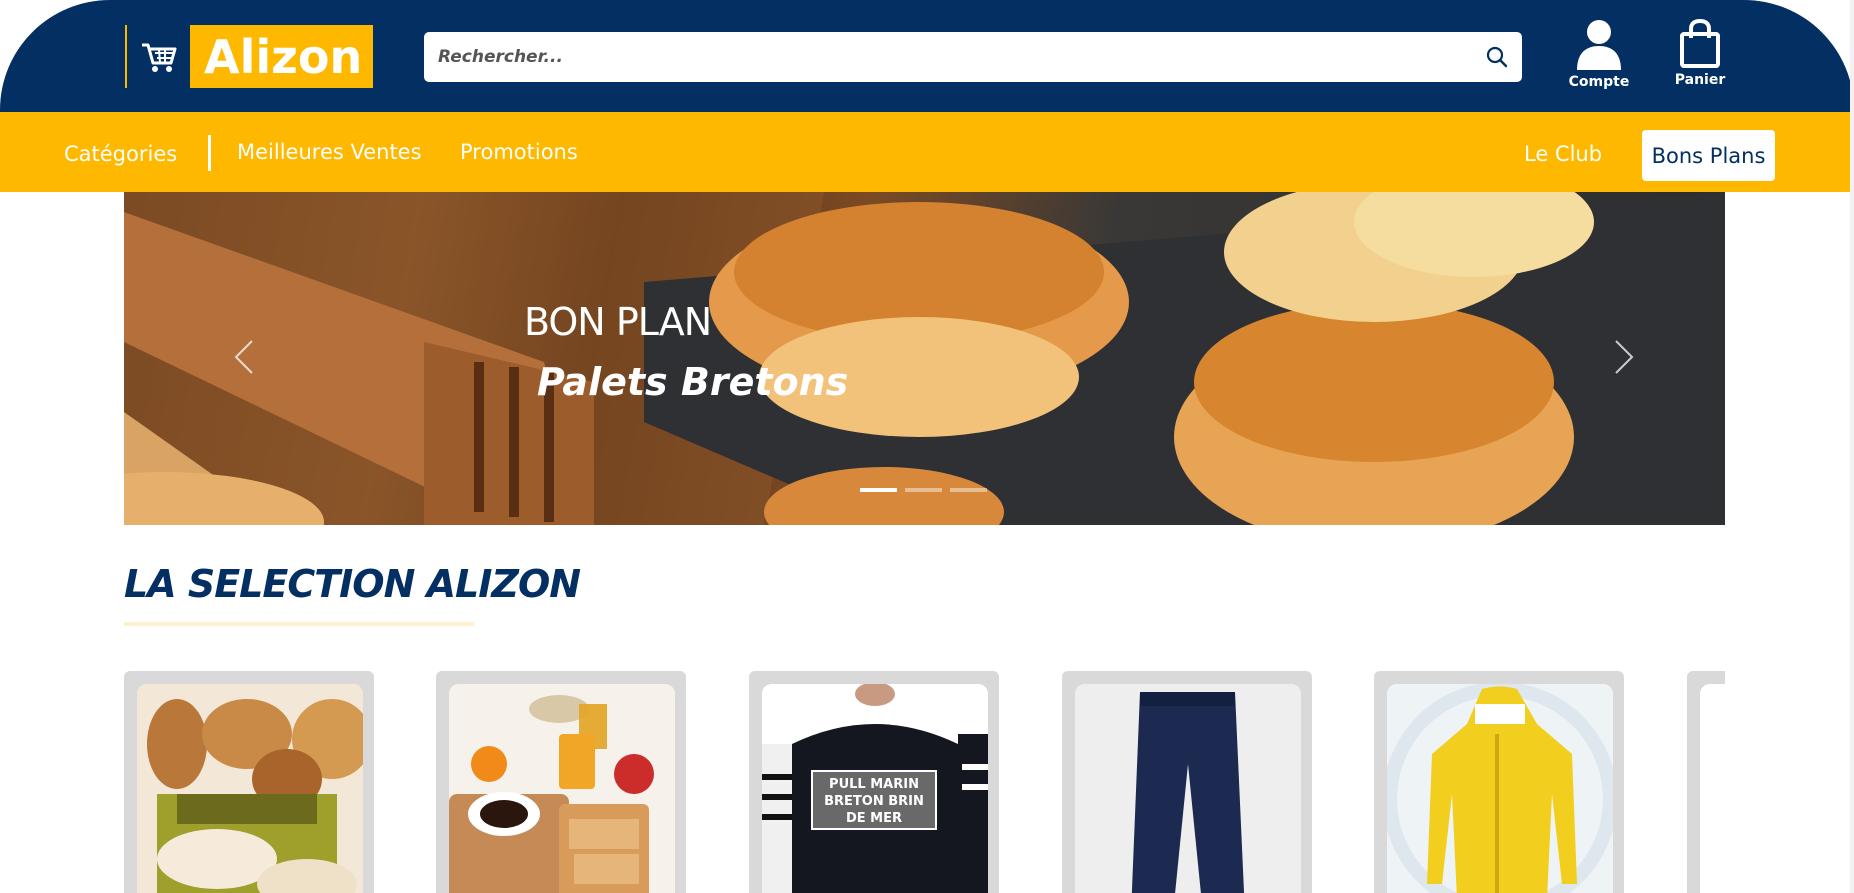 This screenshot has height=893, width=1854. Describe the element at coordinates (1700, 43) in the screenshot. I see `shopping-bag-icon` at that location.